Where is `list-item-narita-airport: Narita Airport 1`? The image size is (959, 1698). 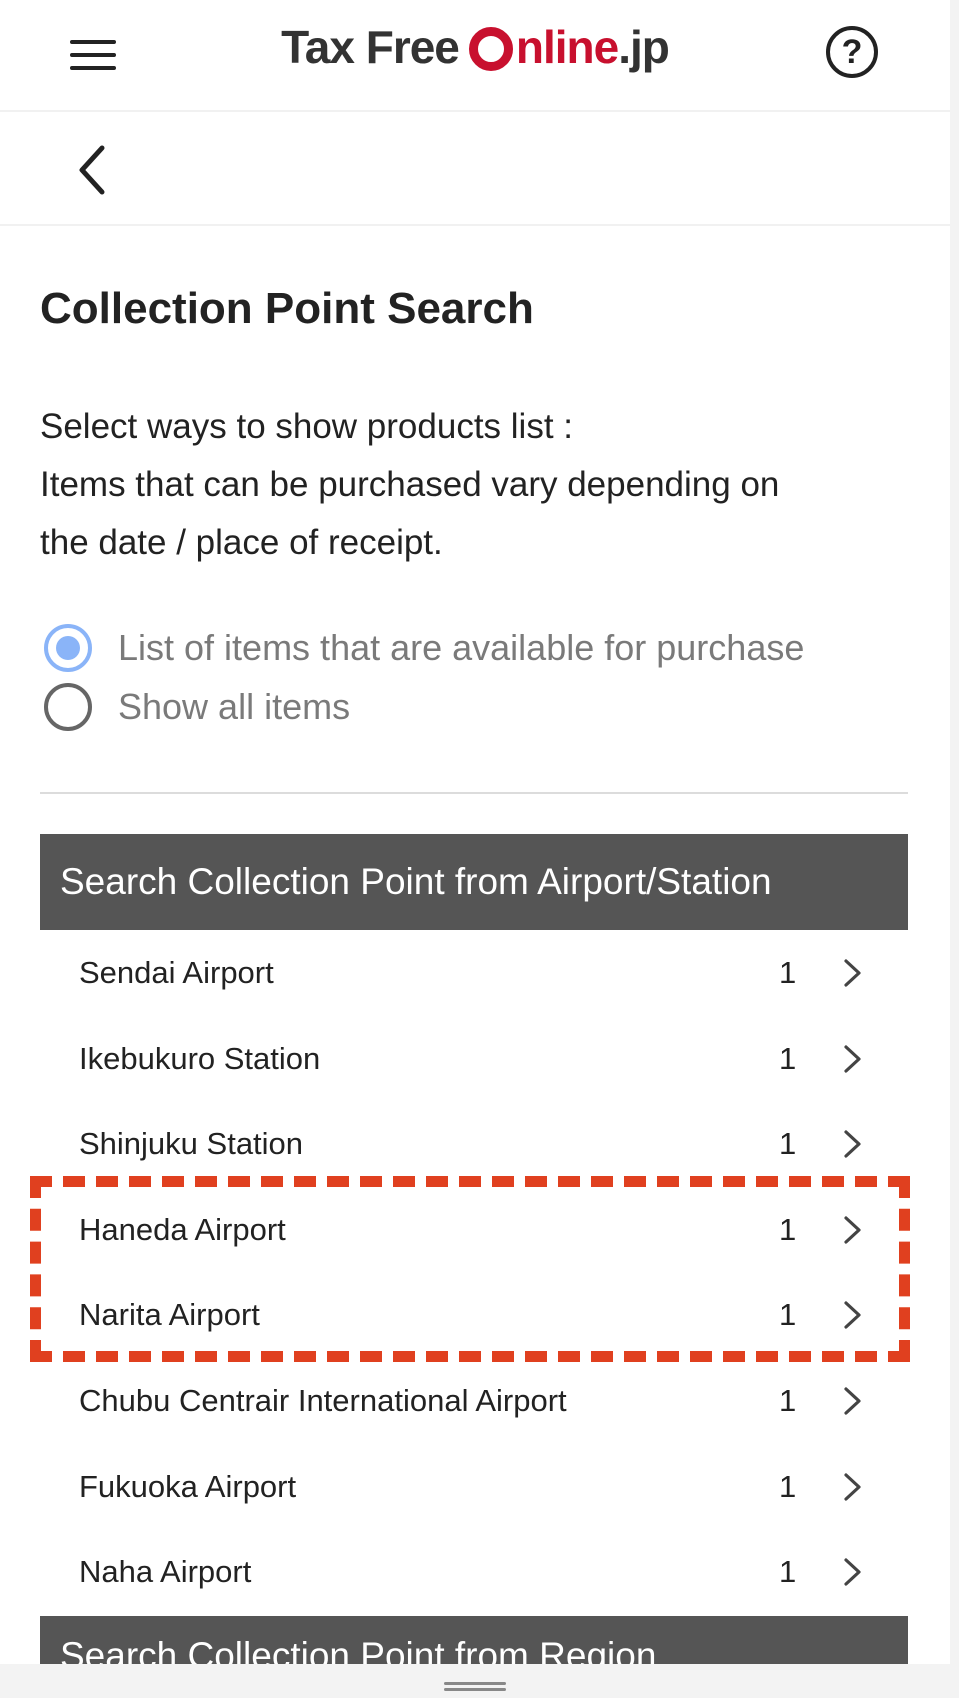 list-item-narita-airport: Narita Airport 1 is located at coordinates (474, 1315).